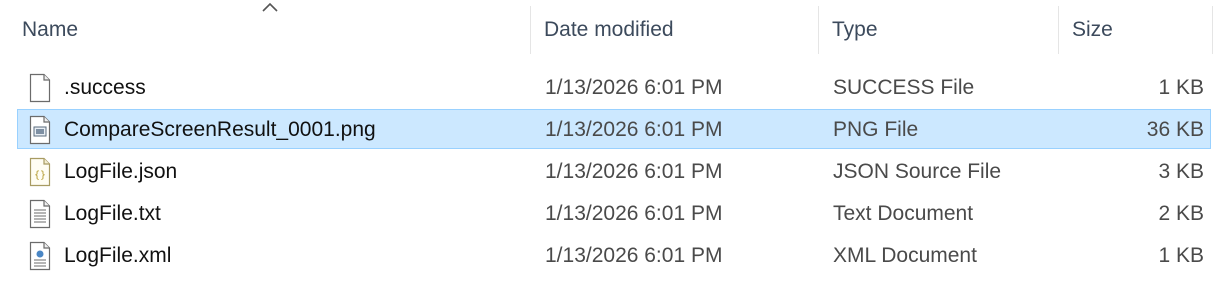 The width and height of the screenshot is (1222, 285). Describe the element at coordinates (818, 30) in the screenshot. I see `column-resize-handle-date` at that location.